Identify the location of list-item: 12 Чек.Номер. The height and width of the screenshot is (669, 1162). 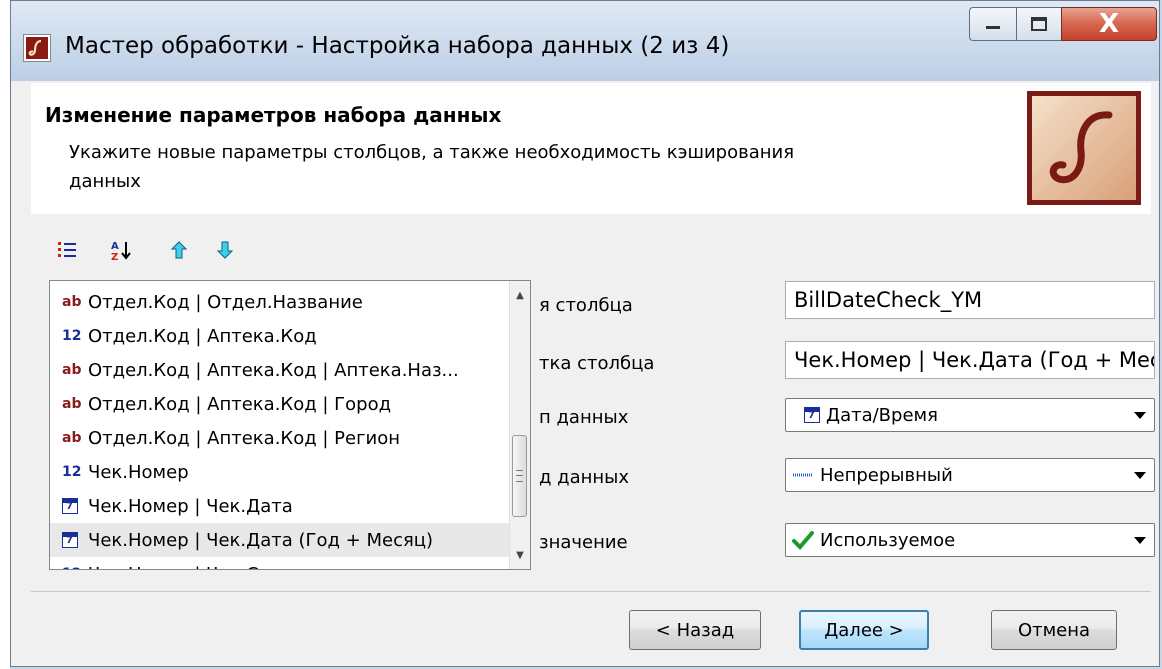
(280, 472).